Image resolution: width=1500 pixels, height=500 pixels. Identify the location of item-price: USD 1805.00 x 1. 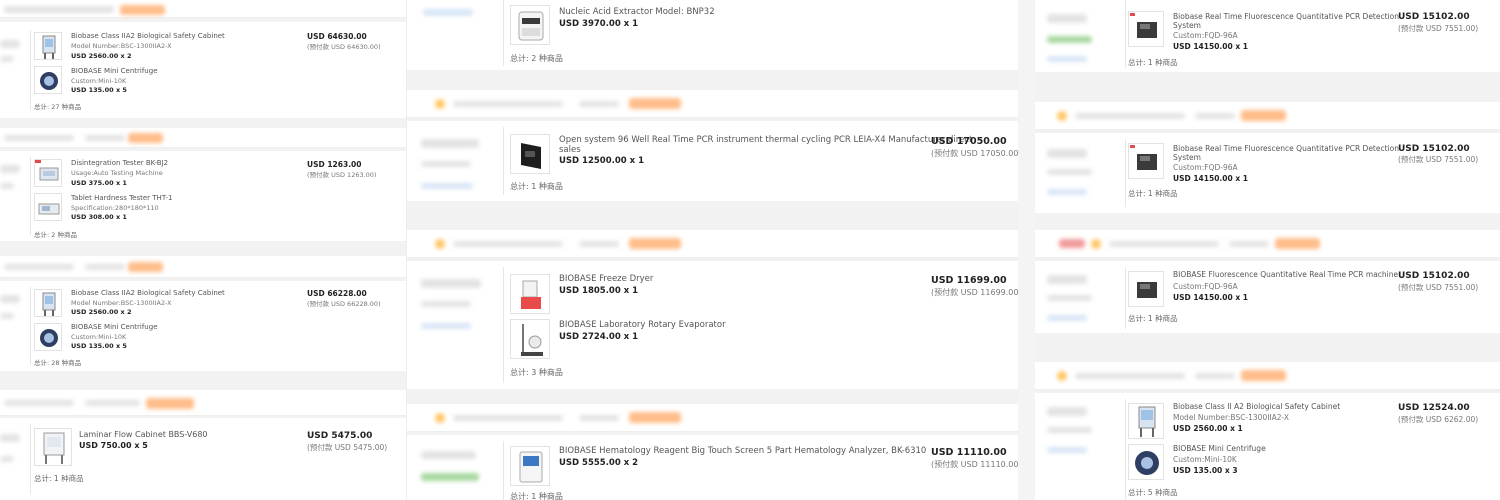
(599, 291).